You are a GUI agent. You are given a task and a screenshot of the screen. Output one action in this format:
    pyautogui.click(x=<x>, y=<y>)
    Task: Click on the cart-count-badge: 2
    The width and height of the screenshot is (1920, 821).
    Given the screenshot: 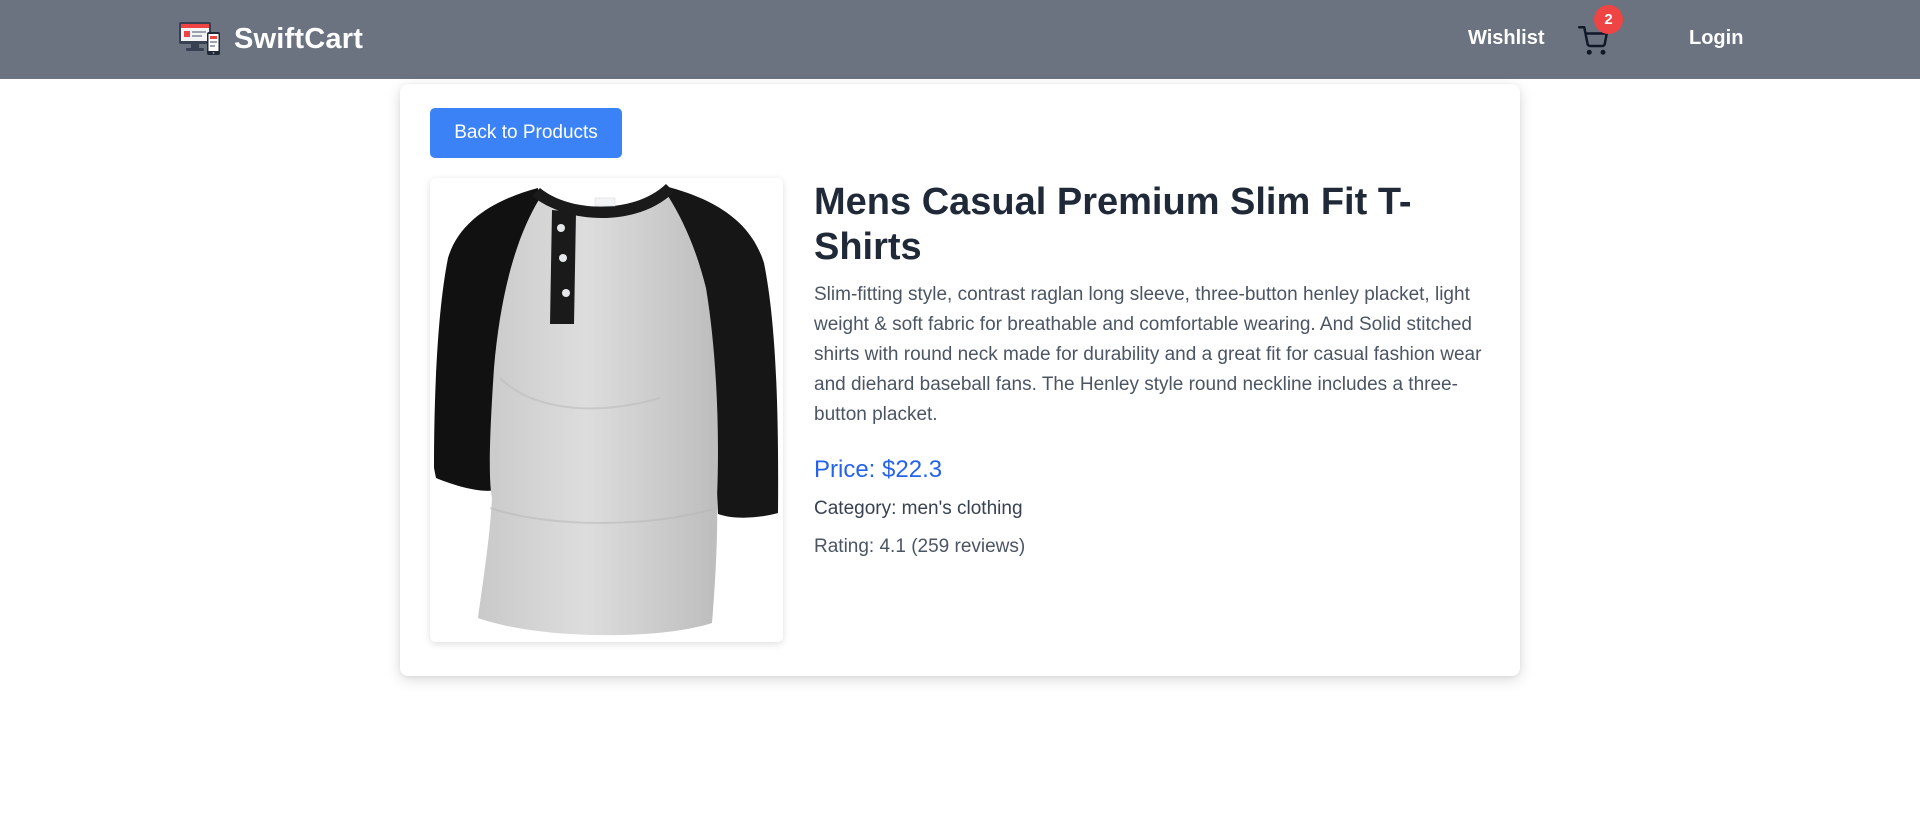 What is the action you would take?
    pyautogui.click(x=1608, y=19)
    